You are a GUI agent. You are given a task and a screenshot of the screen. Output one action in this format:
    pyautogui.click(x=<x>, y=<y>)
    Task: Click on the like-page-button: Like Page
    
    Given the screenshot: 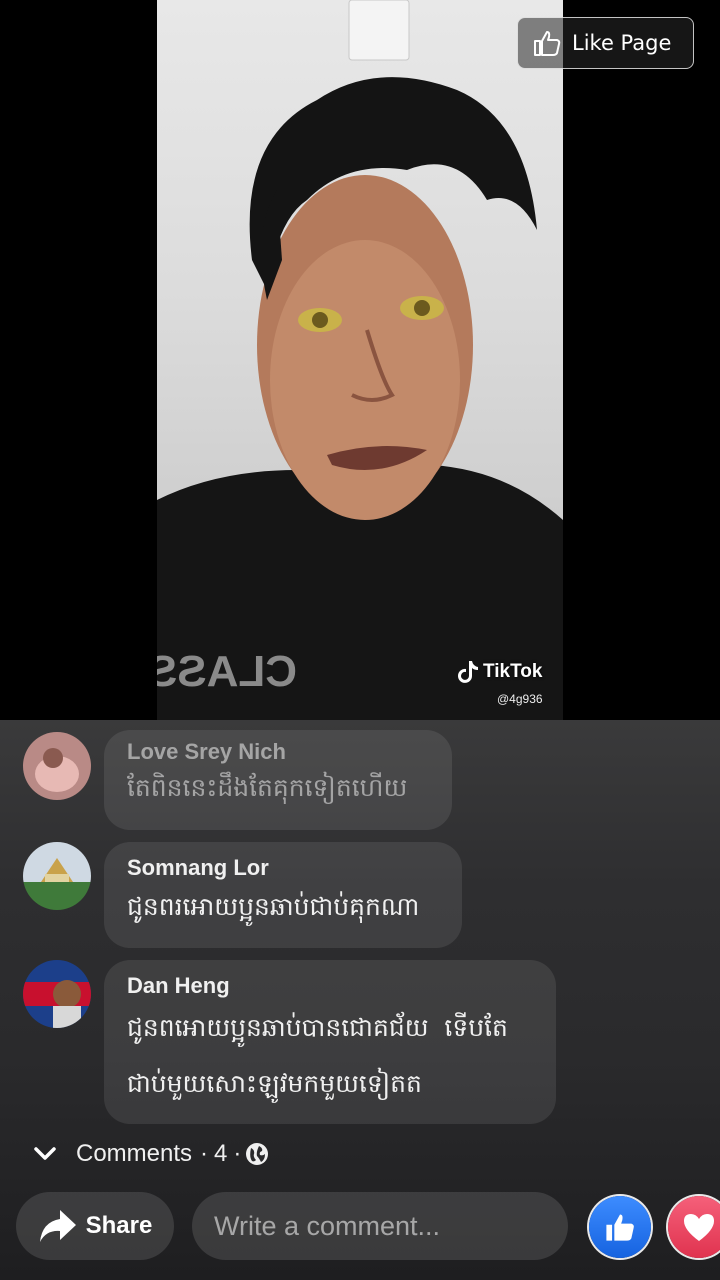 What is the action you would take?
    pyautogui.click(x=605, y=43)
    